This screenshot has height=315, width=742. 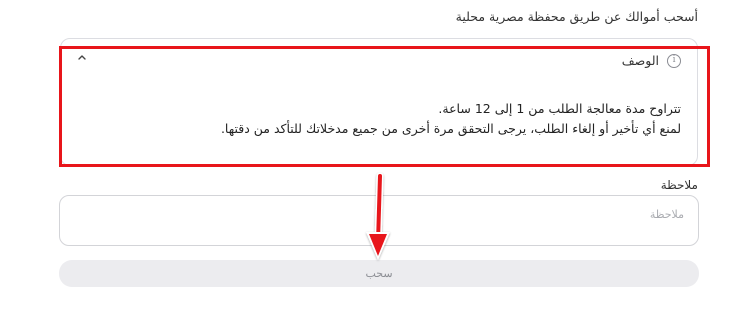 I want to click on withdraw-title: أسحب أموالك عن طريق محفظة مصرية محلية, so click(x=576, y=16).